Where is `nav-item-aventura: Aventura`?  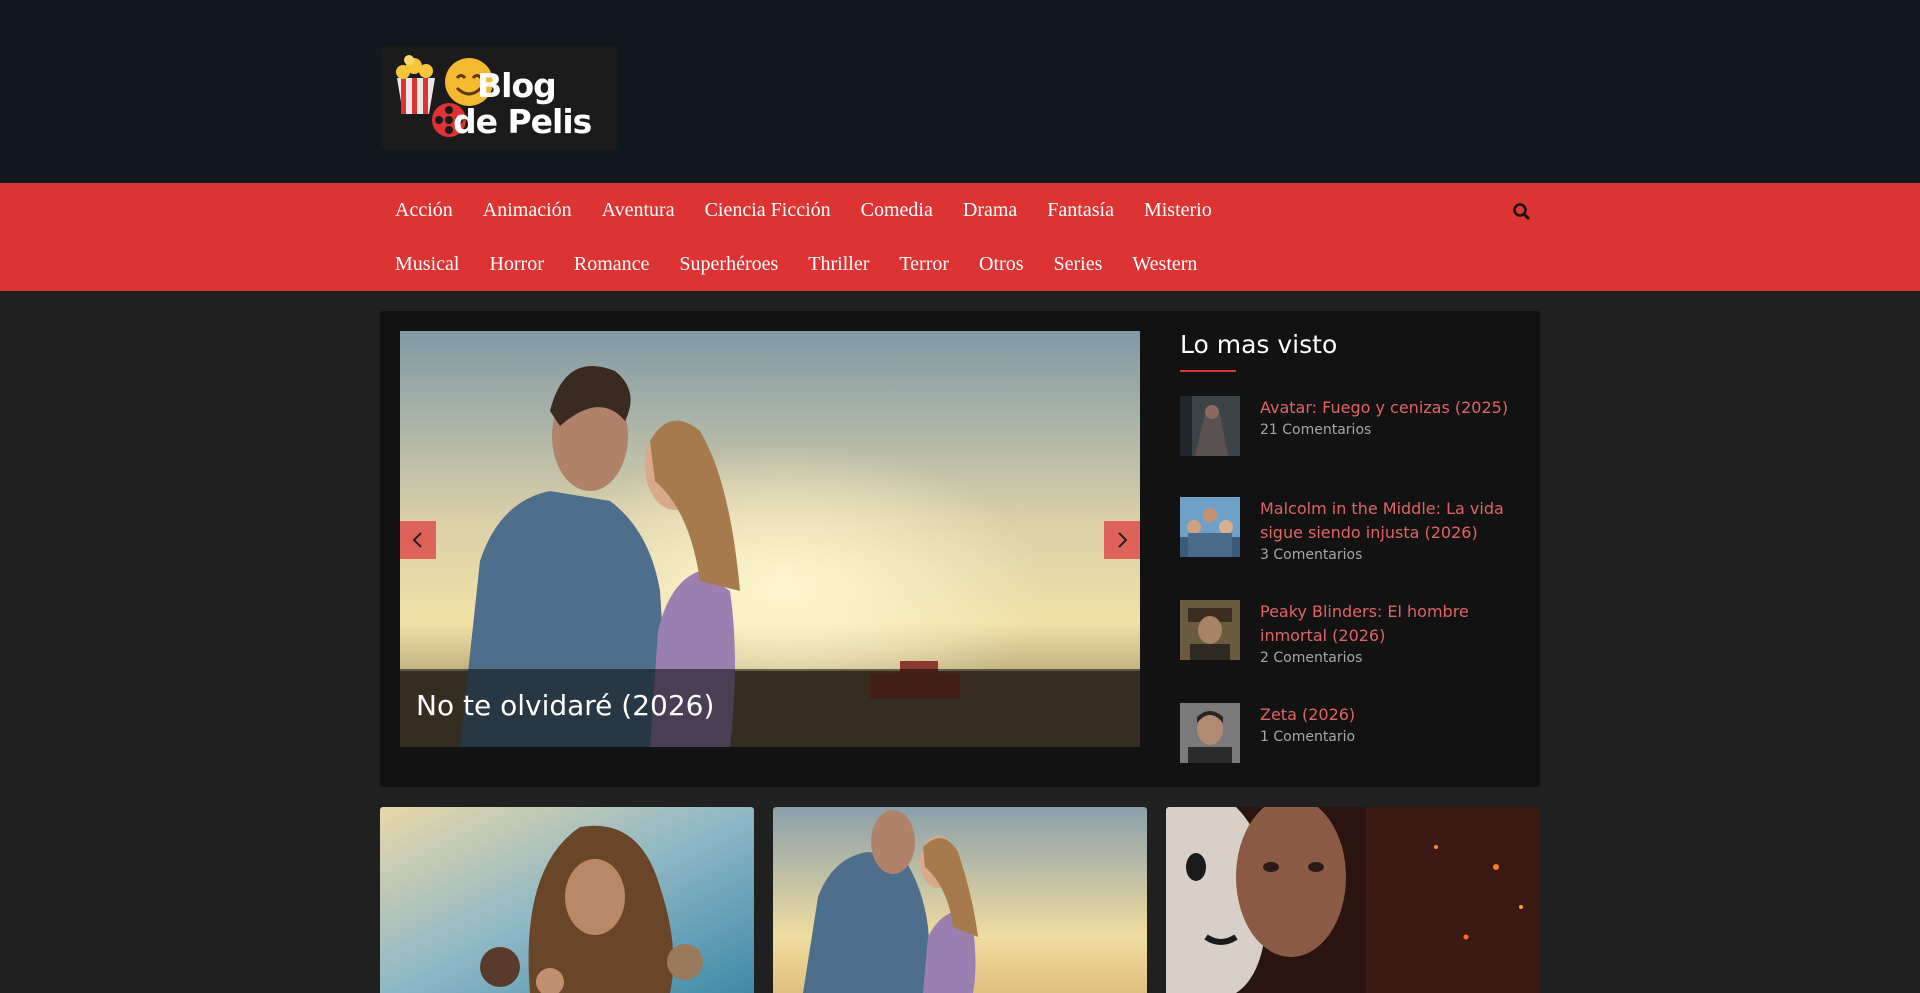 nav-item-aventura: Aventura is located at coordinates (638, 210).